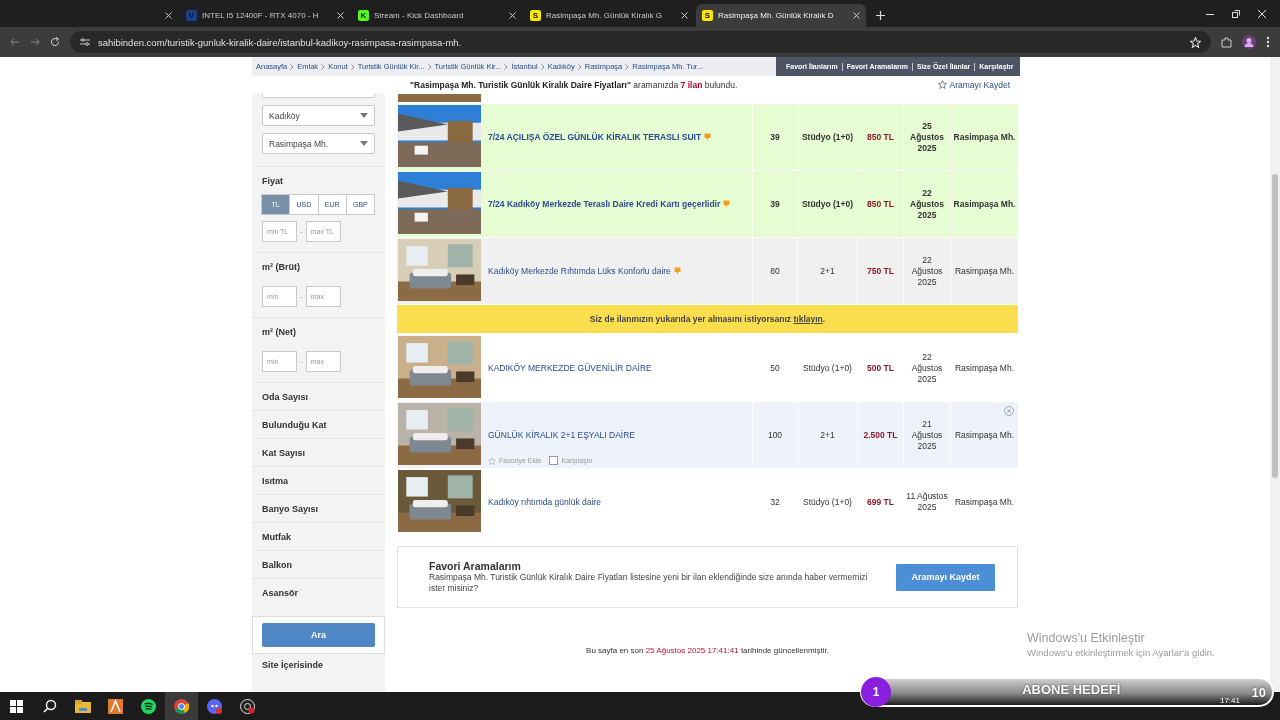 The width and height of the screenshot is (1280, 720). What do you see at coordinates (926, 137) in the screenshot?
I see `date-cell: 25 Ağustos 2025` at bounding box center [926, 137].